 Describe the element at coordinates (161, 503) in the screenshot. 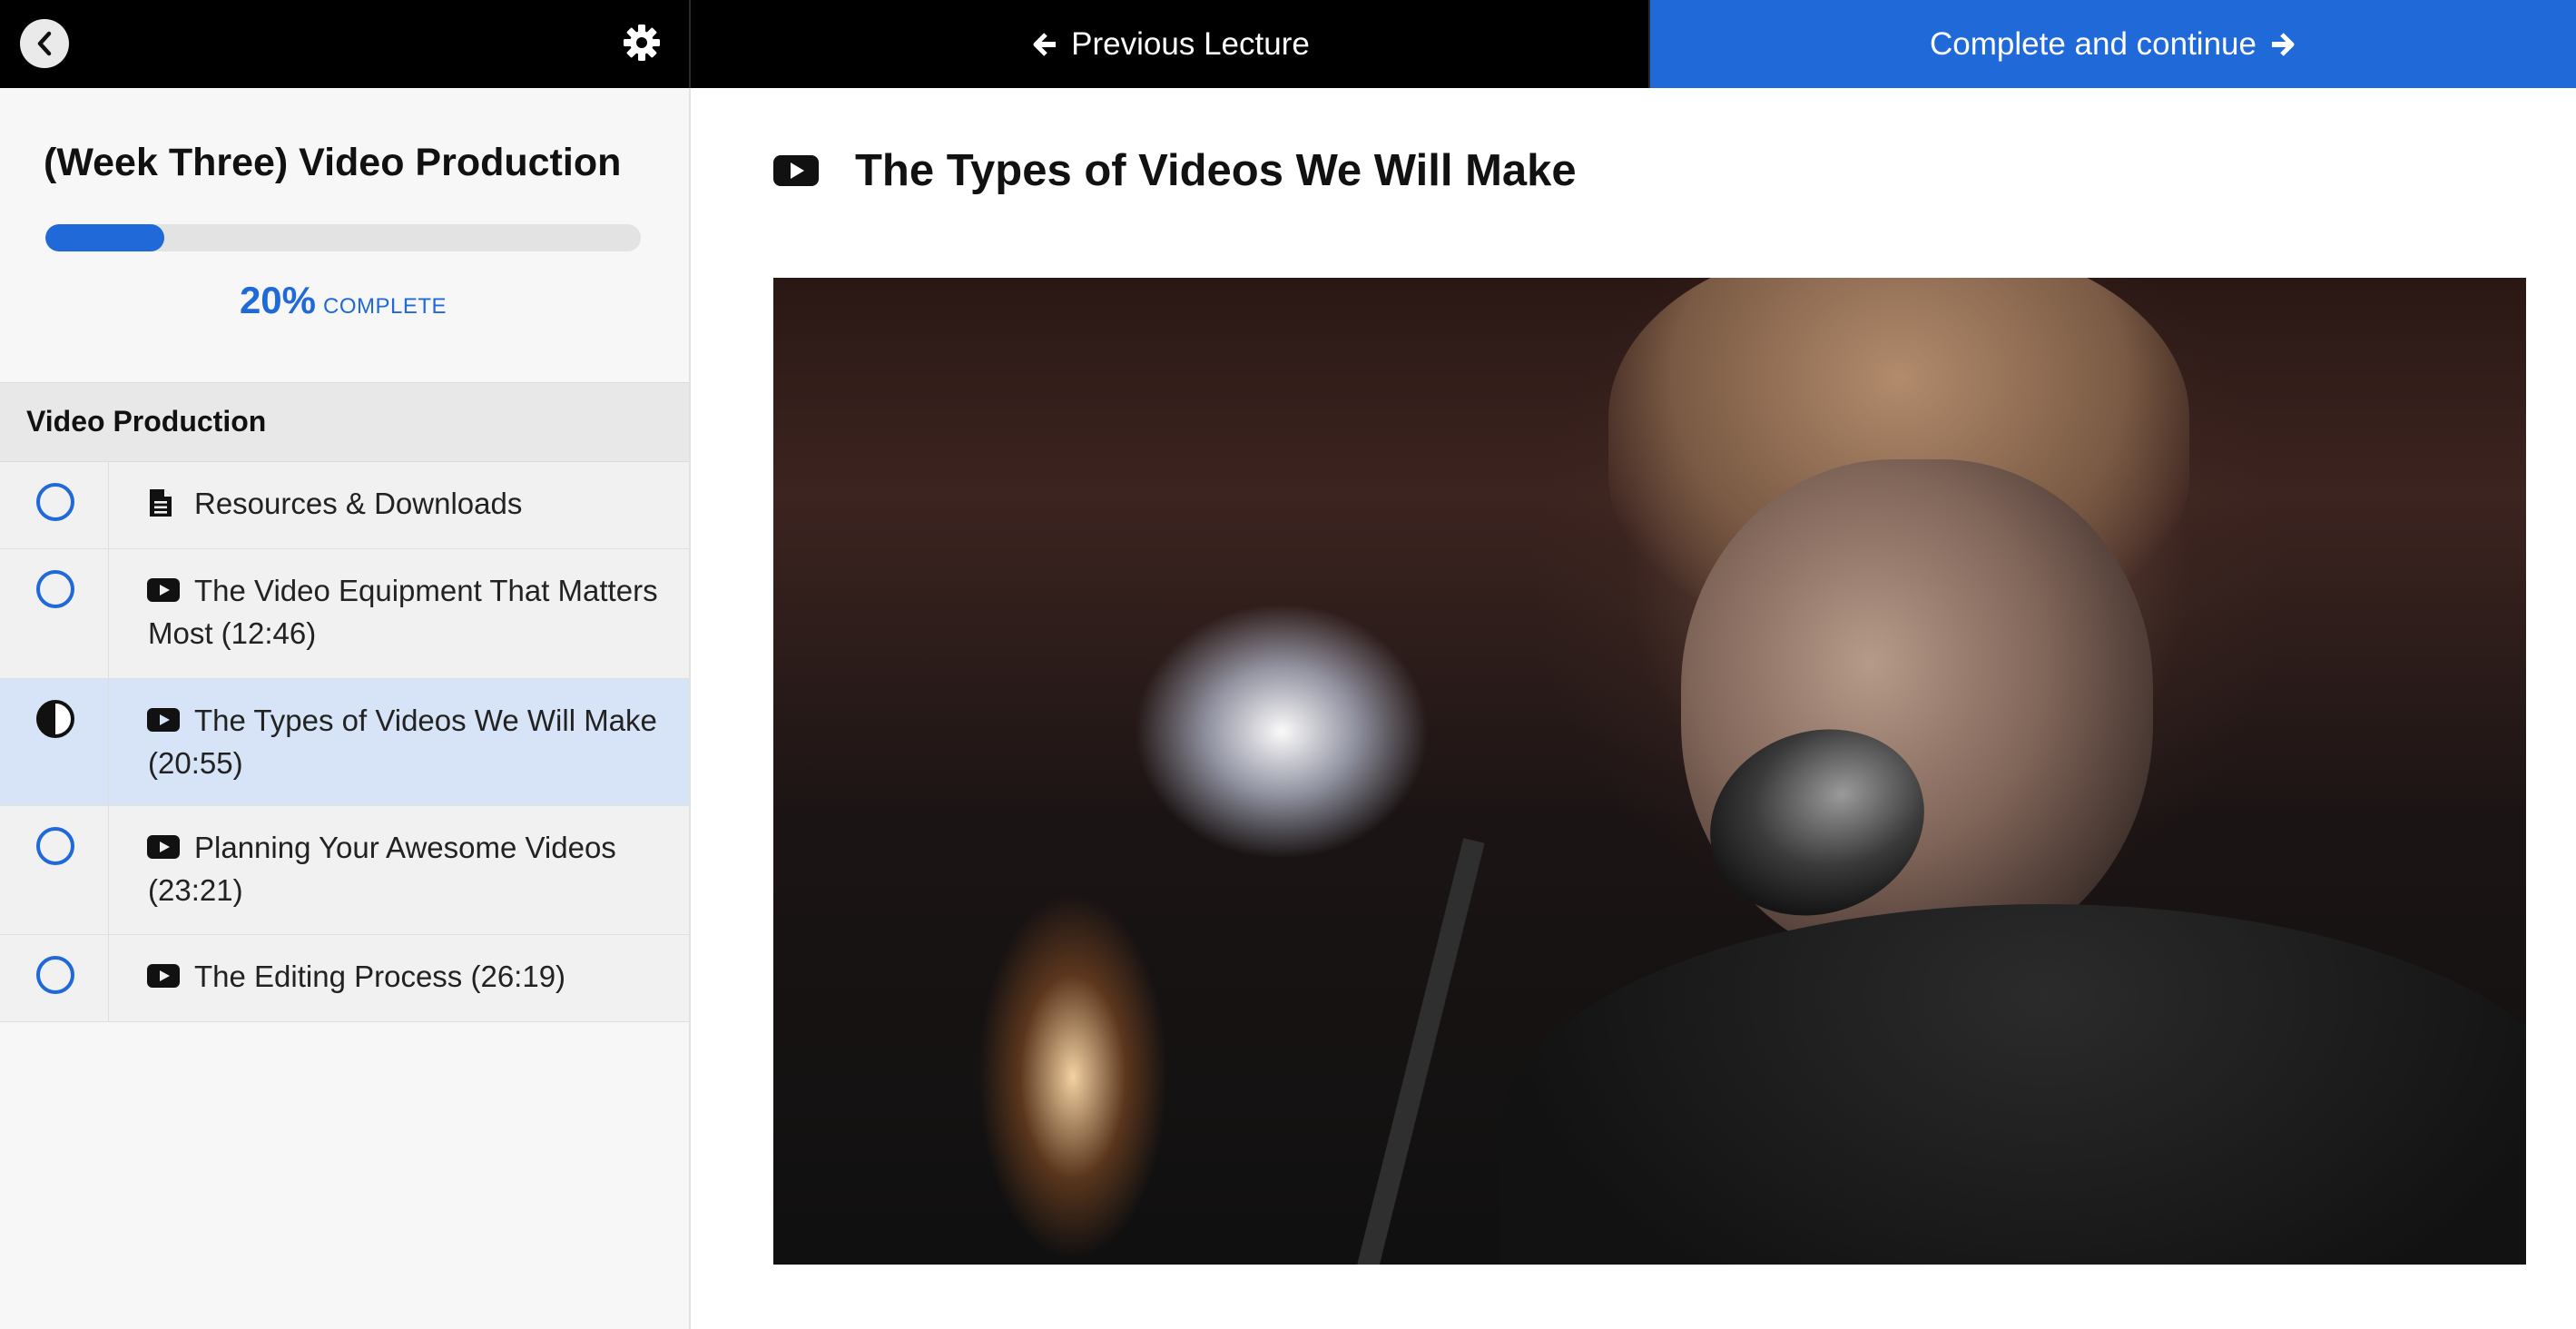

I see `document-icon` at that location.